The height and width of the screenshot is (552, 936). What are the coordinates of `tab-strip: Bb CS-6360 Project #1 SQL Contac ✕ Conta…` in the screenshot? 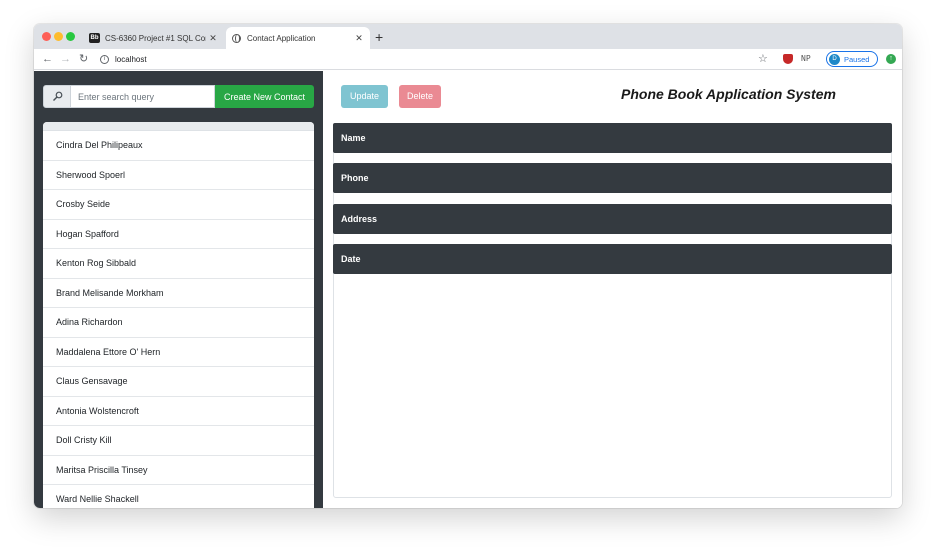 It's located at (468, 36).